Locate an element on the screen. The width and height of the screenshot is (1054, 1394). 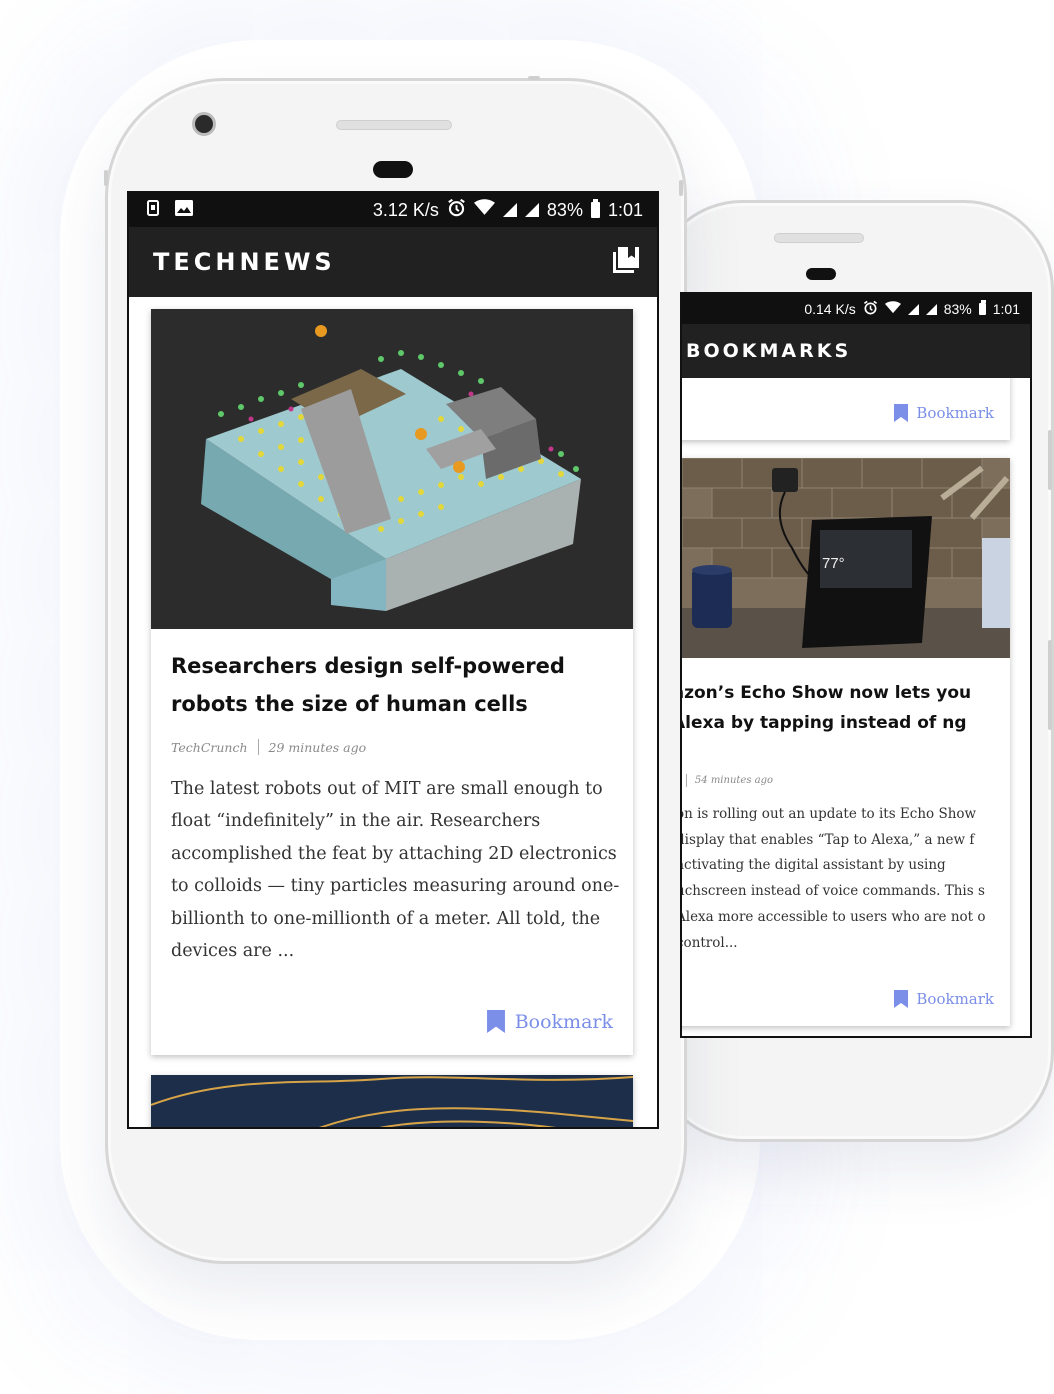
front-battery-percent: 83% is located at coordinates (564, 209).